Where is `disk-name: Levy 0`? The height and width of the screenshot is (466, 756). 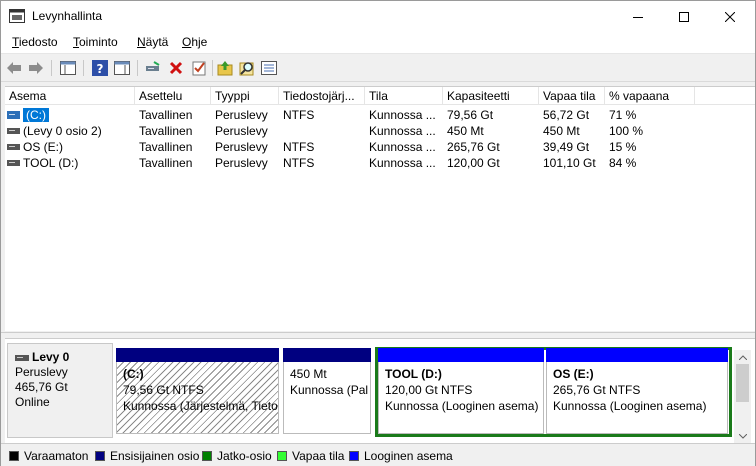
disk-name: Levy 0 is located at coordinates (51, 357).